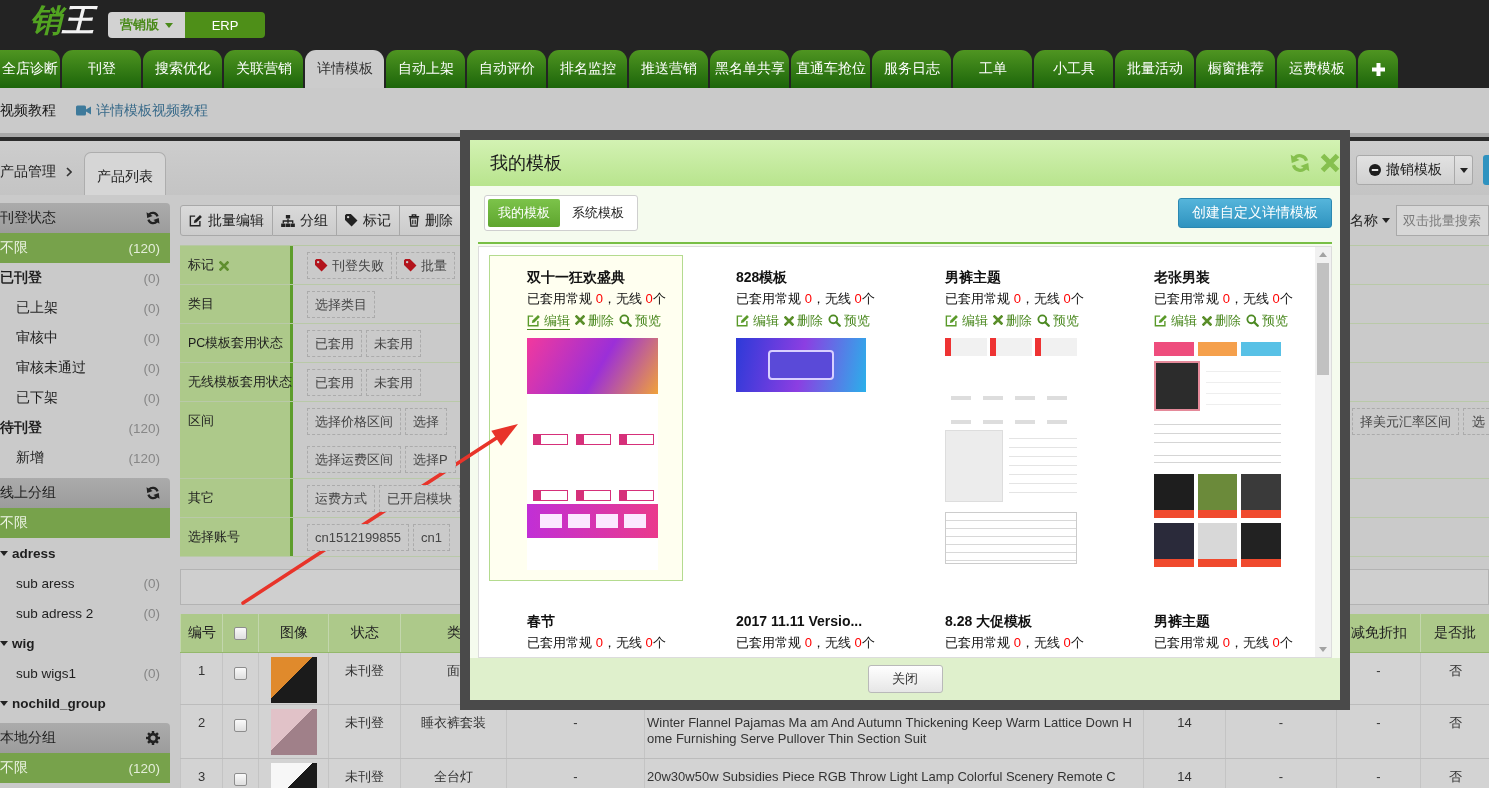 The height and width of the screenshot is (788, 1489). What do you see at coordinates (85, 643) in the screenshot?
I see `sidebar-item: wig` at bounding box center [85, 643].